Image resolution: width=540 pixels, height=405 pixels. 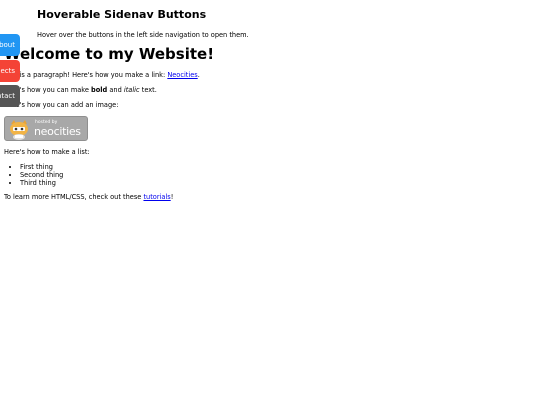 What do you see at coordinates (182, 75) in the screenshot?
I see `neocities-link: Neocities` at bounding box center [182, 75].